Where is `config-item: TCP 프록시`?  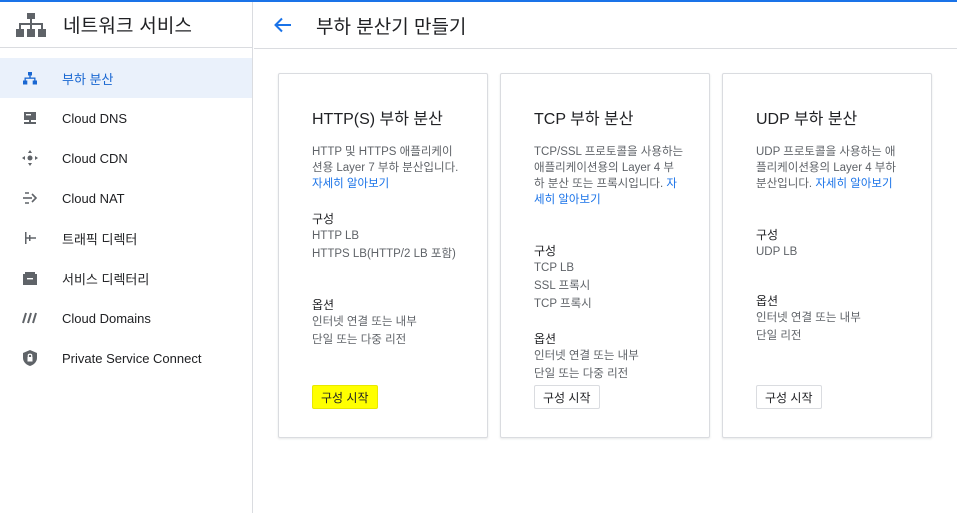 config-item: TCP 프록시 is located at coordinates (563, 304).